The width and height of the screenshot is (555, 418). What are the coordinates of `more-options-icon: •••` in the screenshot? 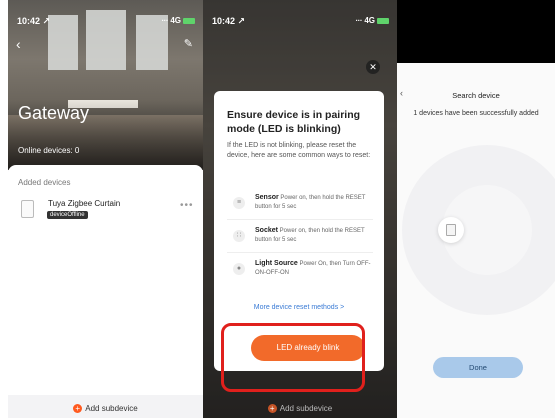 It's located at (187, 205).